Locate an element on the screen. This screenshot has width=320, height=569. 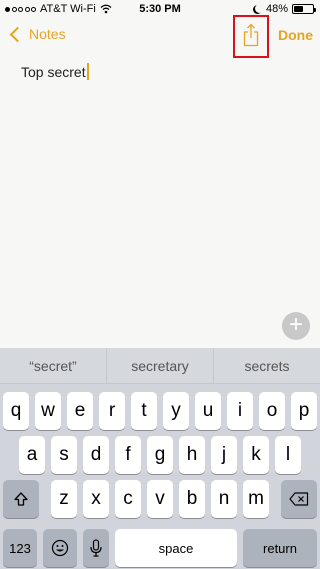
text-cursor is located at coordinates (87, 71).